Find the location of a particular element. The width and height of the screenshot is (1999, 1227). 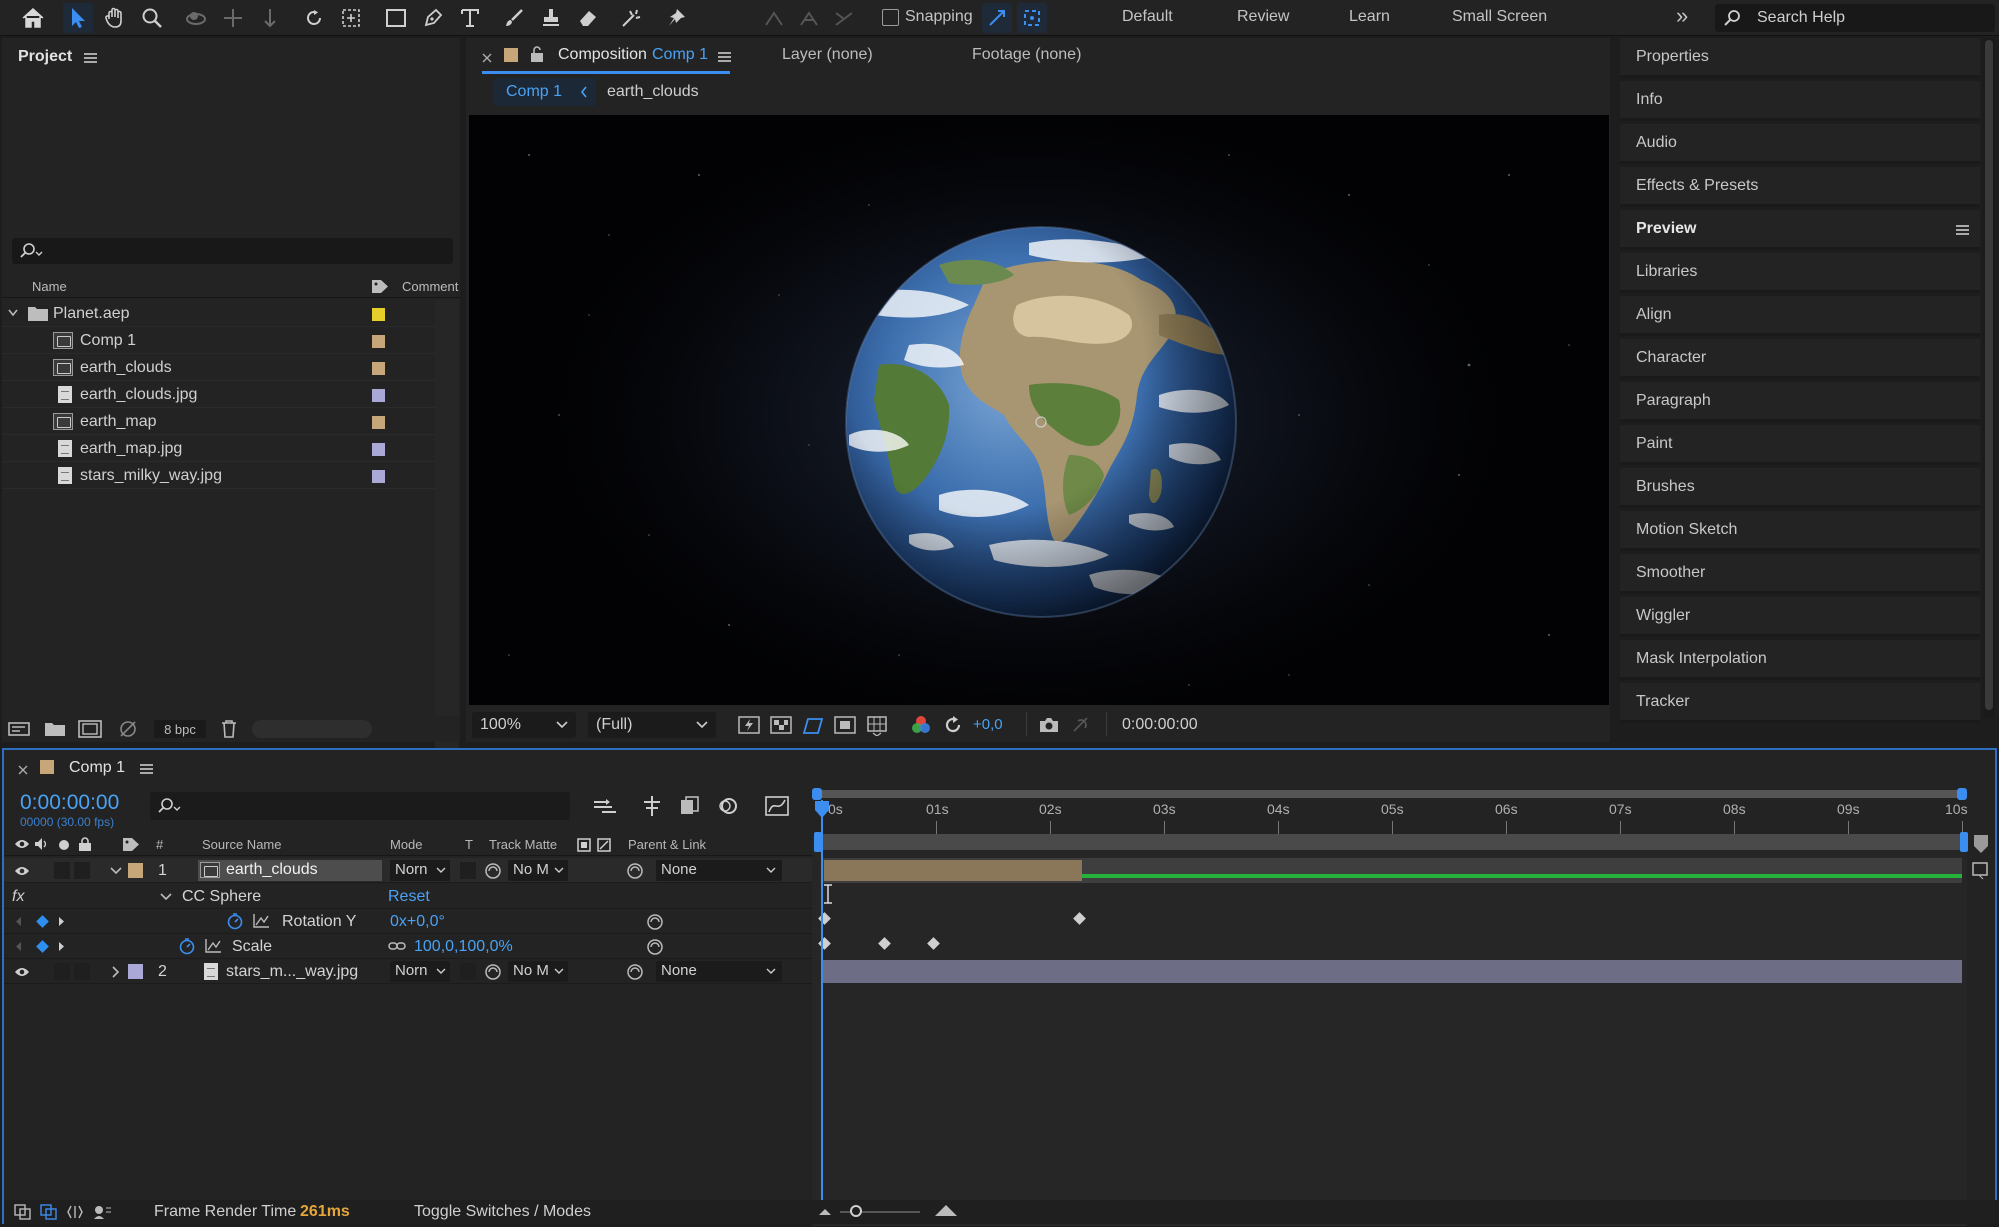

blend-mode-dropdown: Norn is located at coordinates (420, 870).